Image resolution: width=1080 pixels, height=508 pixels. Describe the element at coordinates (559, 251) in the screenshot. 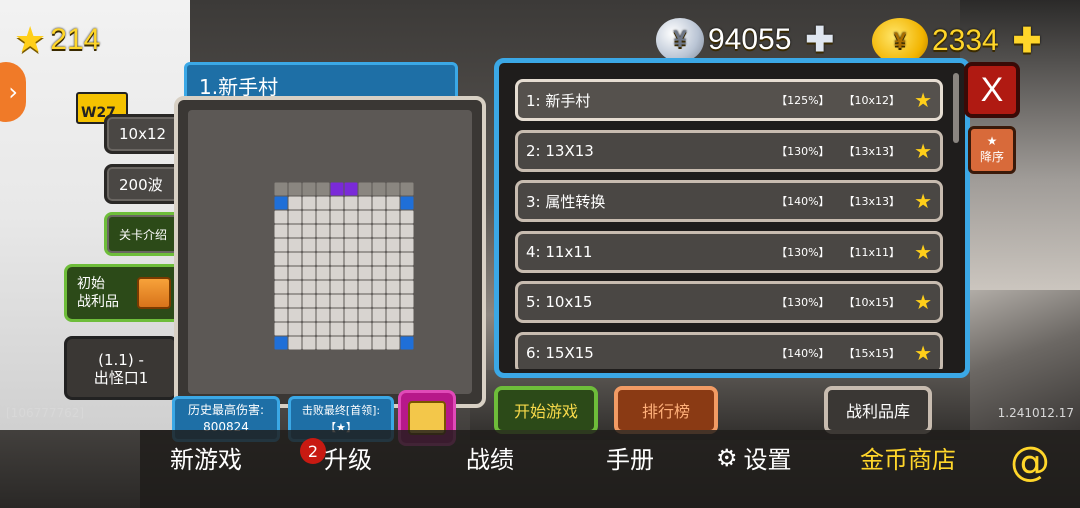

I see `level-name: 4: 11x11` at that location.